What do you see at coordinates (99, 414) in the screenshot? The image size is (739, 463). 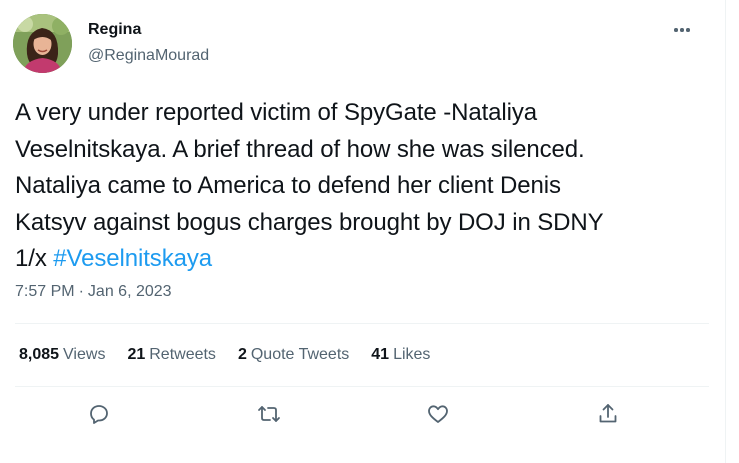 I see `reply-icon` at bounding box center [99, 414].